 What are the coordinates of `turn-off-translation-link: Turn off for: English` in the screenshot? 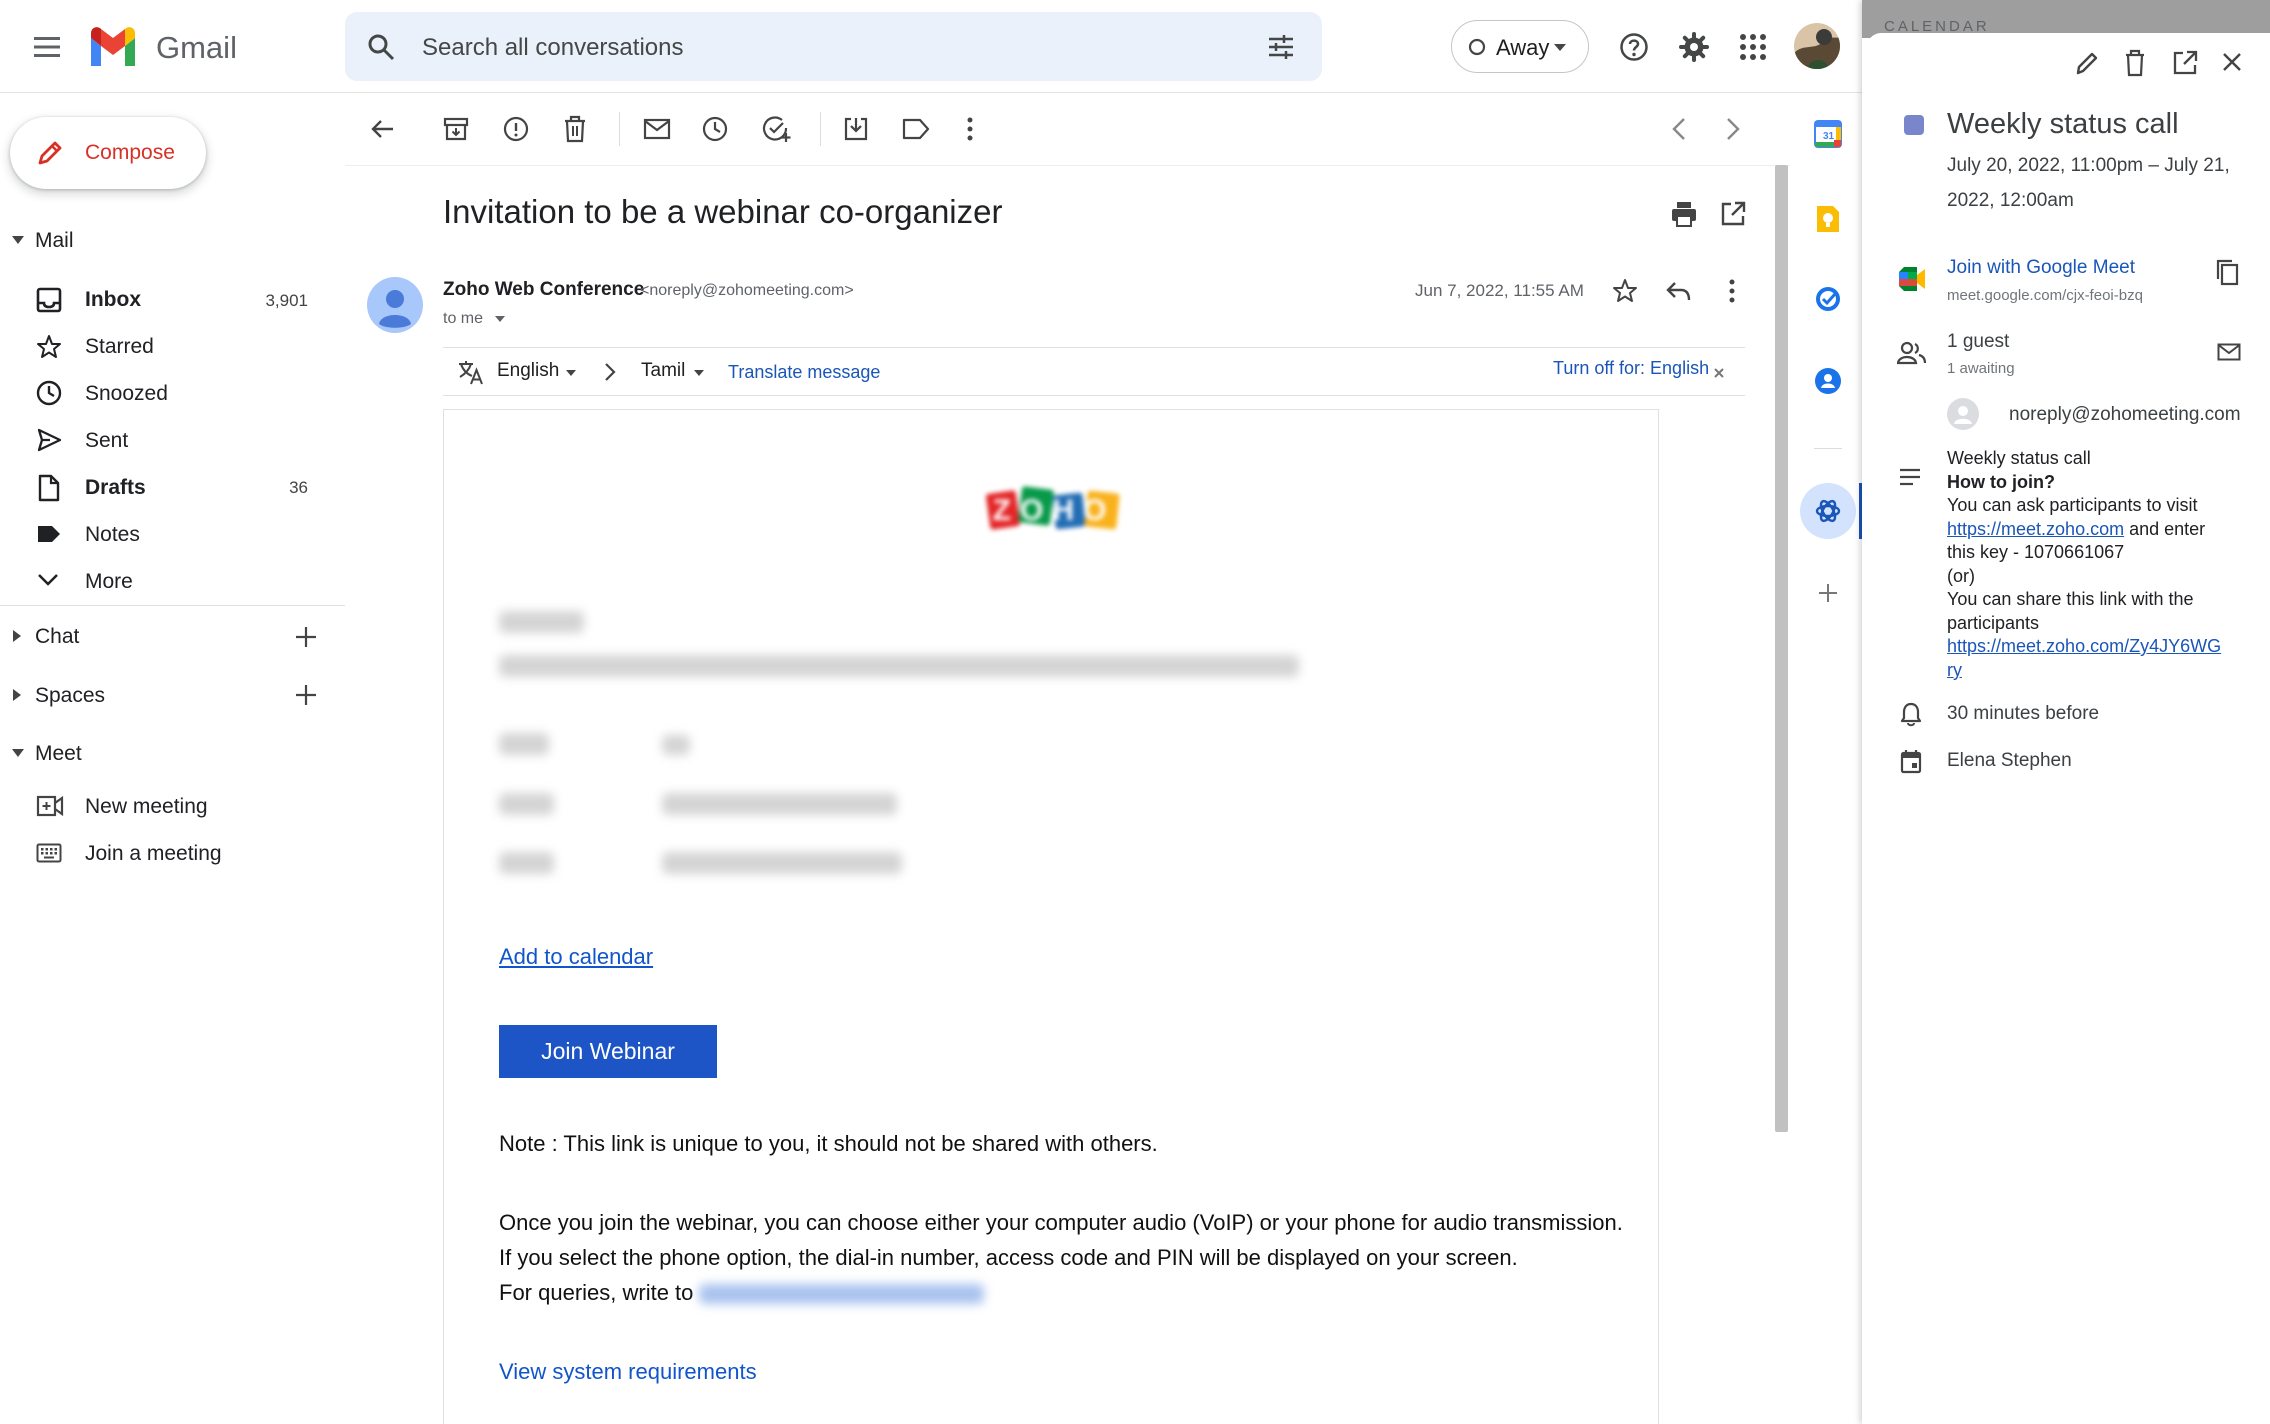 It's located at (1631, 368).